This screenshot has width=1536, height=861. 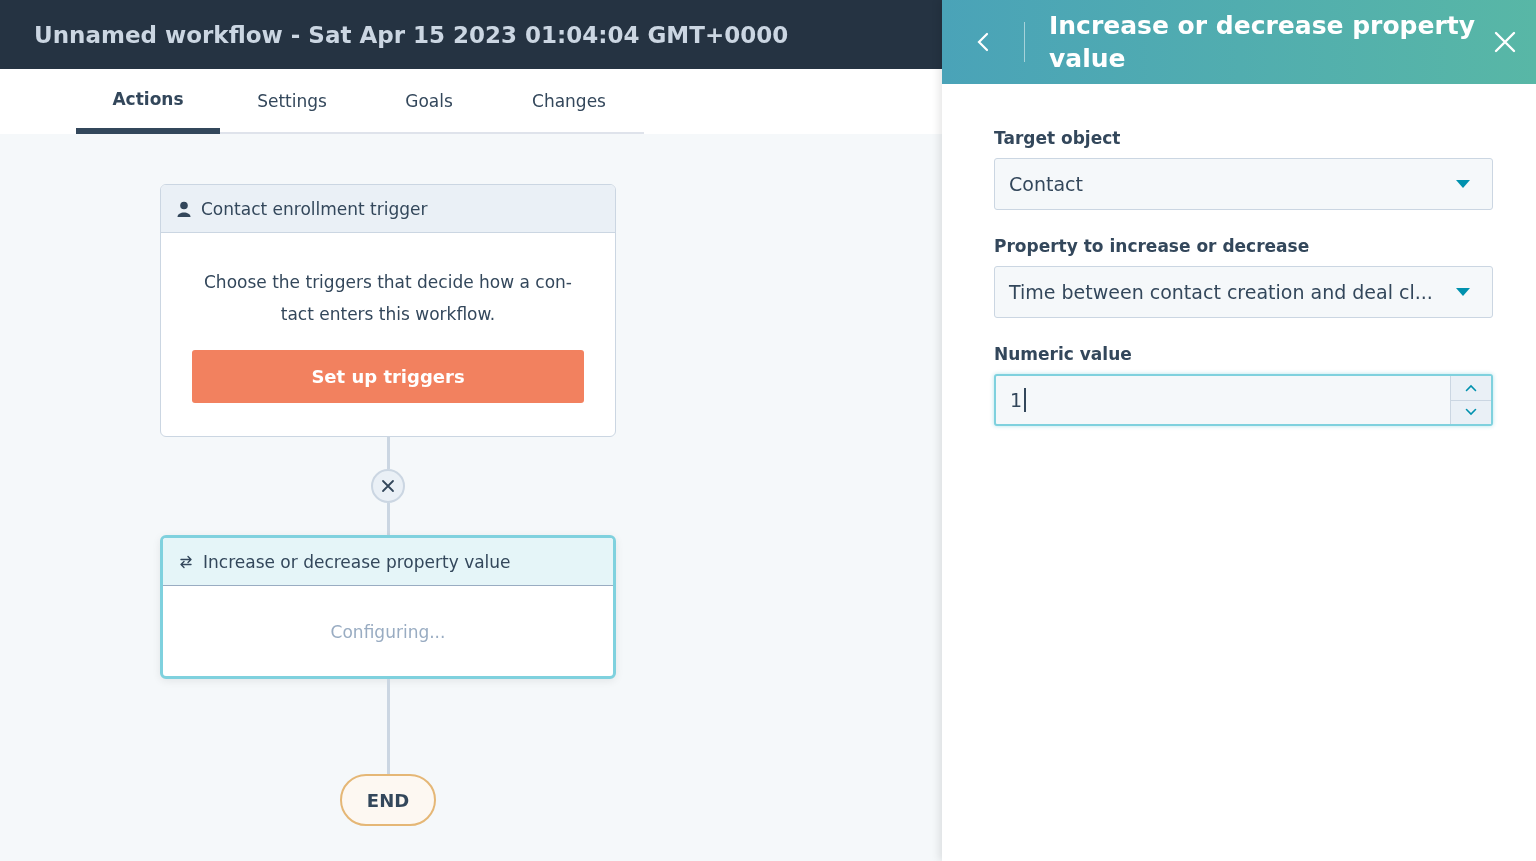 I want to click on field-label: Numeric value, so click(x=1063, y=354).